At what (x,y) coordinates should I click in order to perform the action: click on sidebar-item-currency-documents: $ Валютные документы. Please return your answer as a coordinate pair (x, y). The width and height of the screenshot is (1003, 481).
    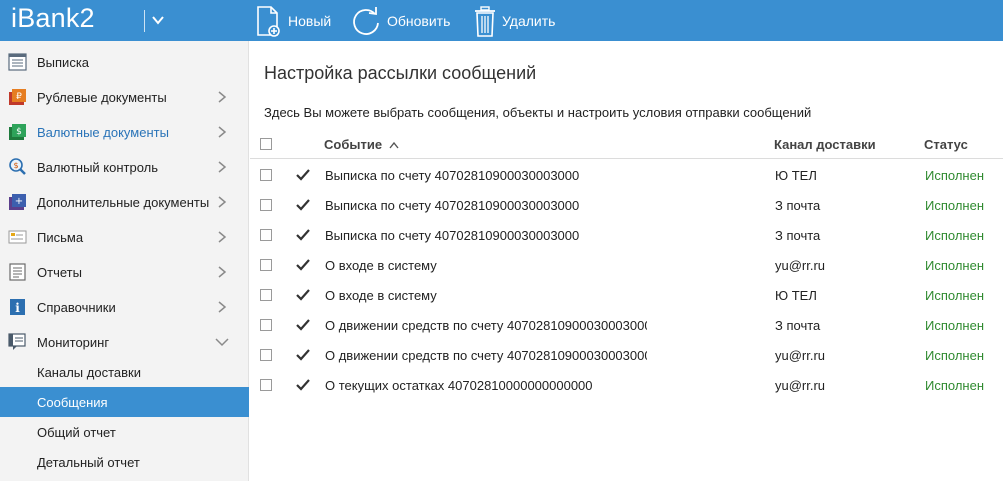
    Looking at the image, I should click on (124, 132).